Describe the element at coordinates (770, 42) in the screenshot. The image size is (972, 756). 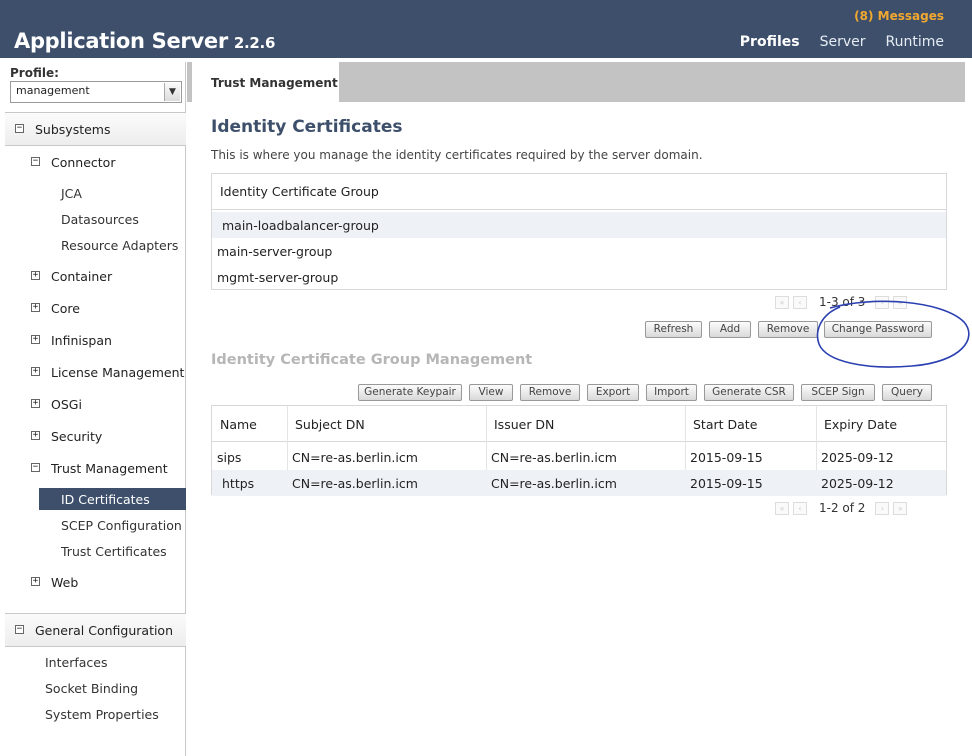
I see `nav-profiles: Profiles` at that location.